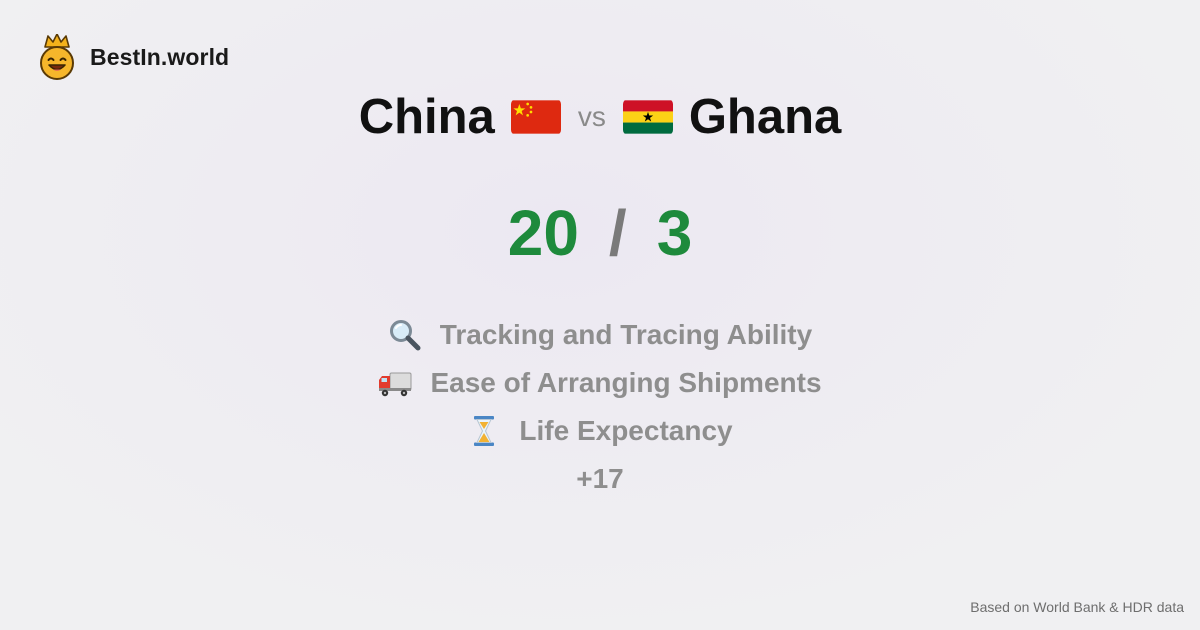 This screenshot has height=630, width=1200. I want to click on china-flag-icon, so click(535, 117).